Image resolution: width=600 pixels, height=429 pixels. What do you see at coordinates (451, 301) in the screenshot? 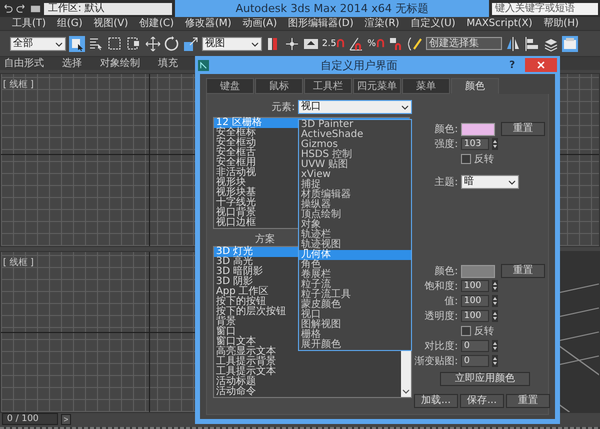
I see `field-label: 值:` at bounding box center [451, 301].